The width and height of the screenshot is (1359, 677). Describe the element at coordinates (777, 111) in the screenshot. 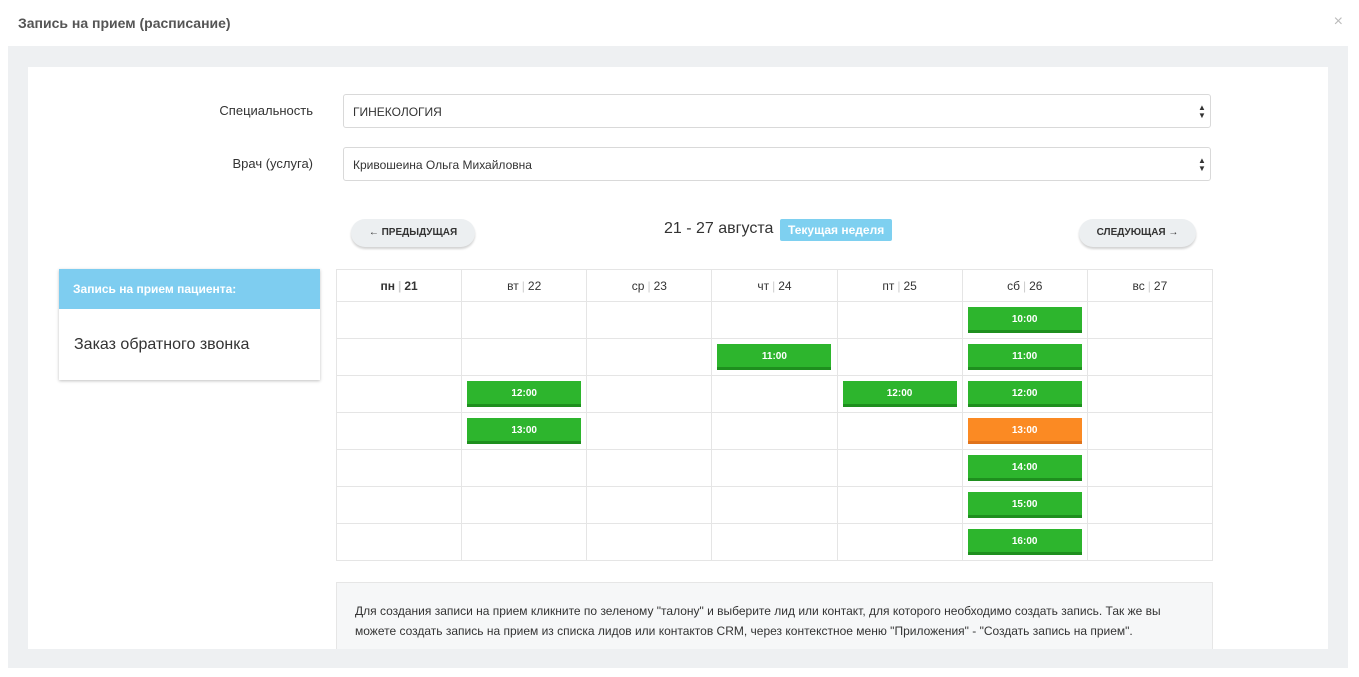

I see `specialty-select: ГИНЕКОЛОГИЯ ▲ ▼` at that location.